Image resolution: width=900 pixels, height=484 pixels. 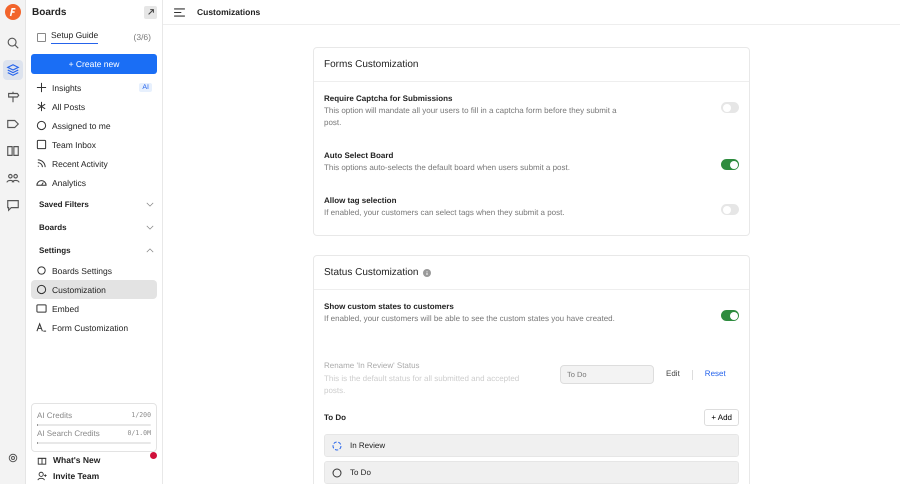 What do you see at coordinates (359, 155) in the screenshot?
I see `setting-title: Auto Select Board` at bounding box center [359, 155].